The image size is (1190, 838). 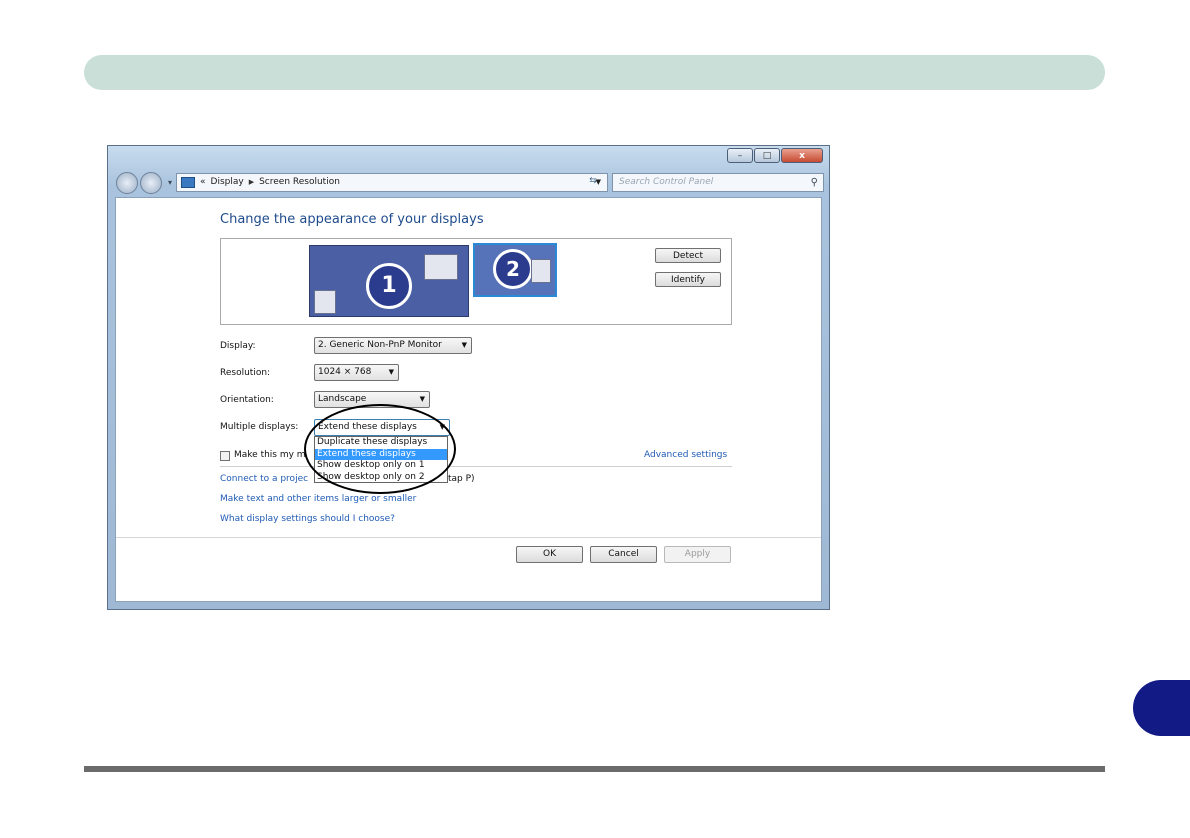 What do you see at coordinates (225, 456) in the screenshot?
I see `make-main-display-checkbox` at bounding box center [225, 456].